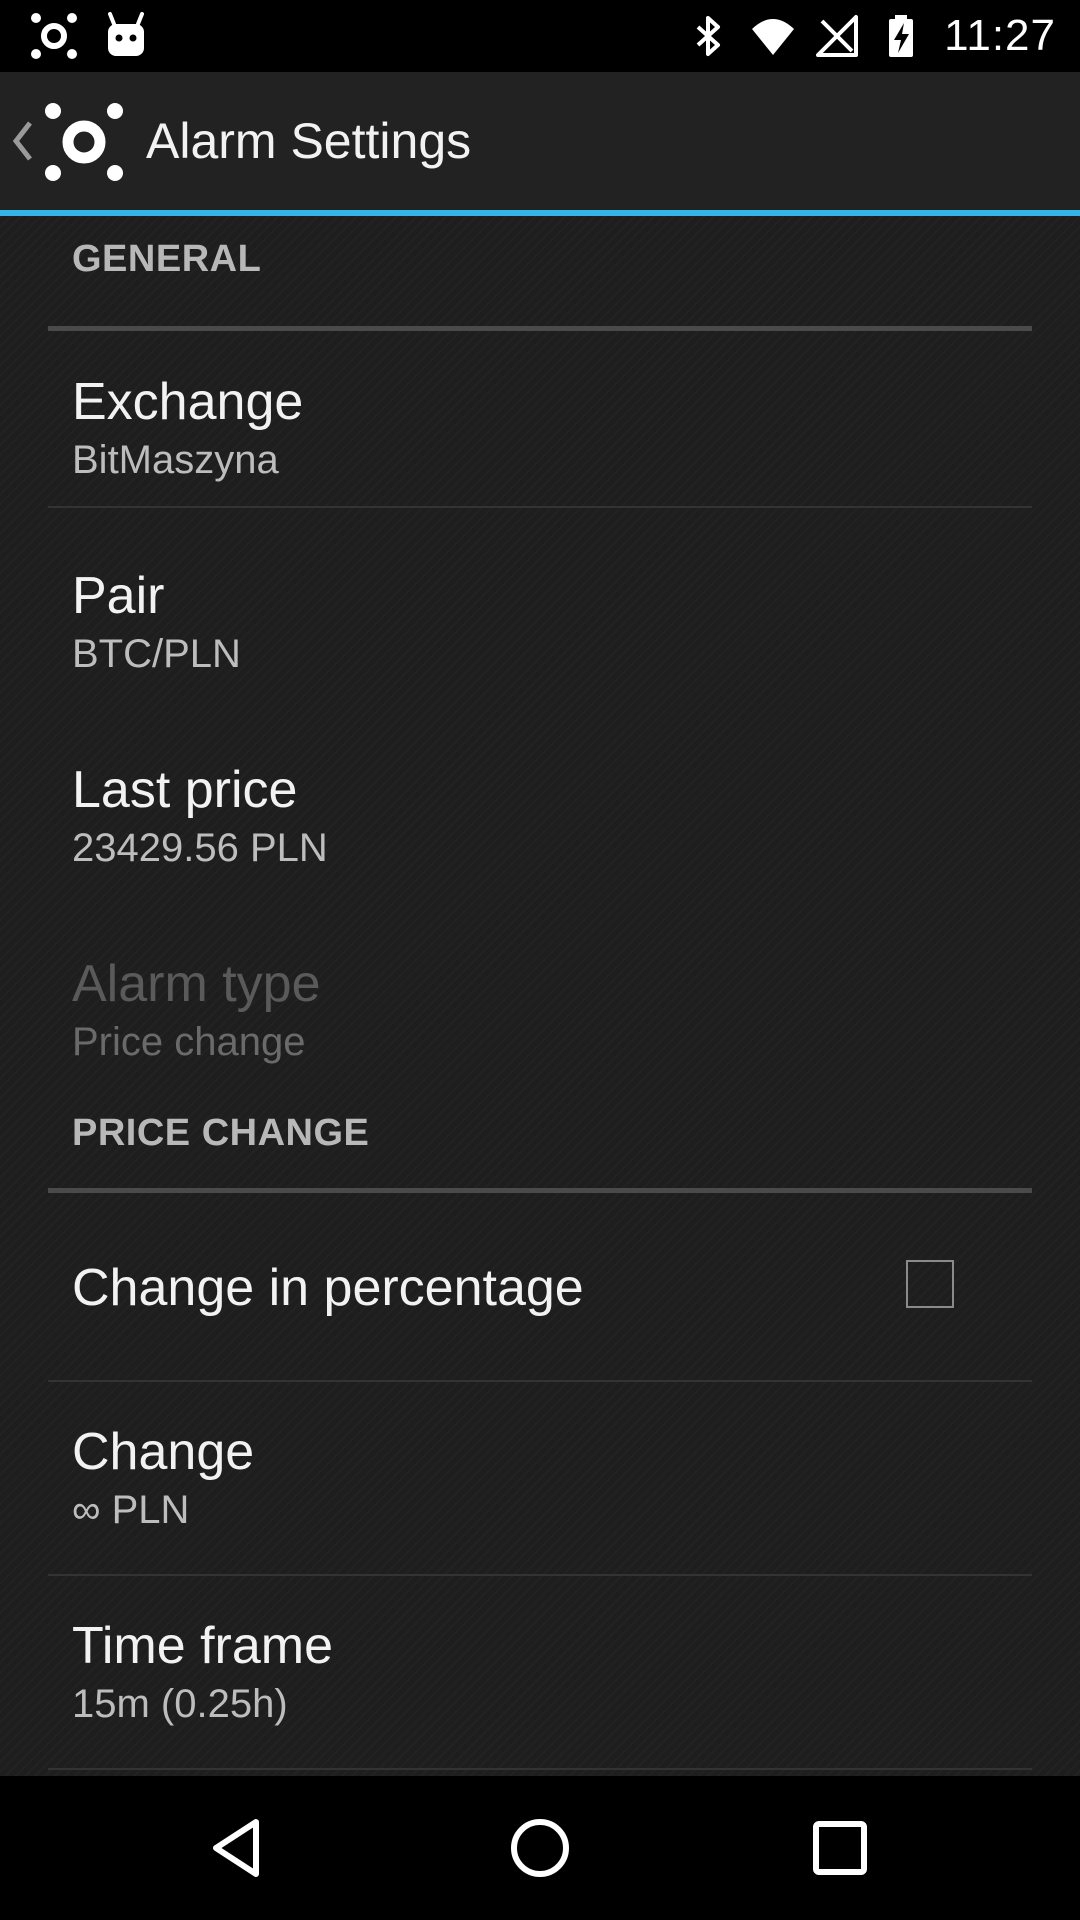  Describe the element at coordinates (540, 144) in the screenshot. I see `action-bar: Alarm Settings` at that location.